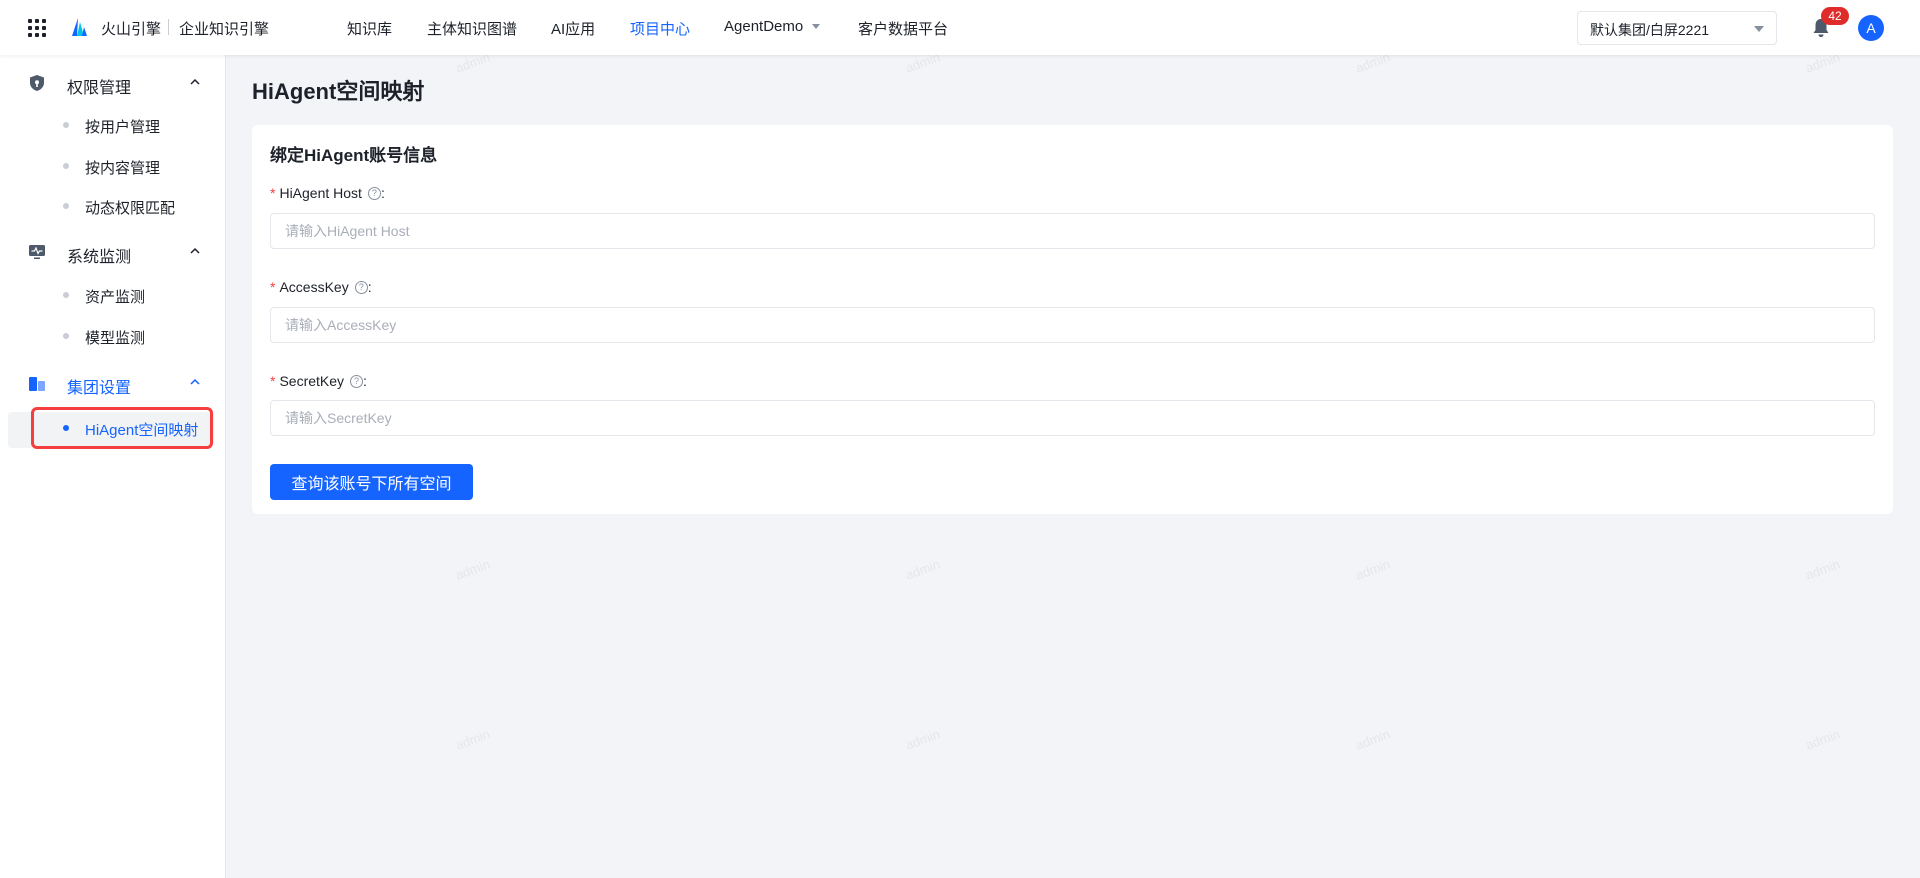 The image size is (1920, 878). What do you see at coordinates (764, 26) in the screenshot?
I see `nav-agentdemo-label: AgentDemo` at bounding box center [764, 26].